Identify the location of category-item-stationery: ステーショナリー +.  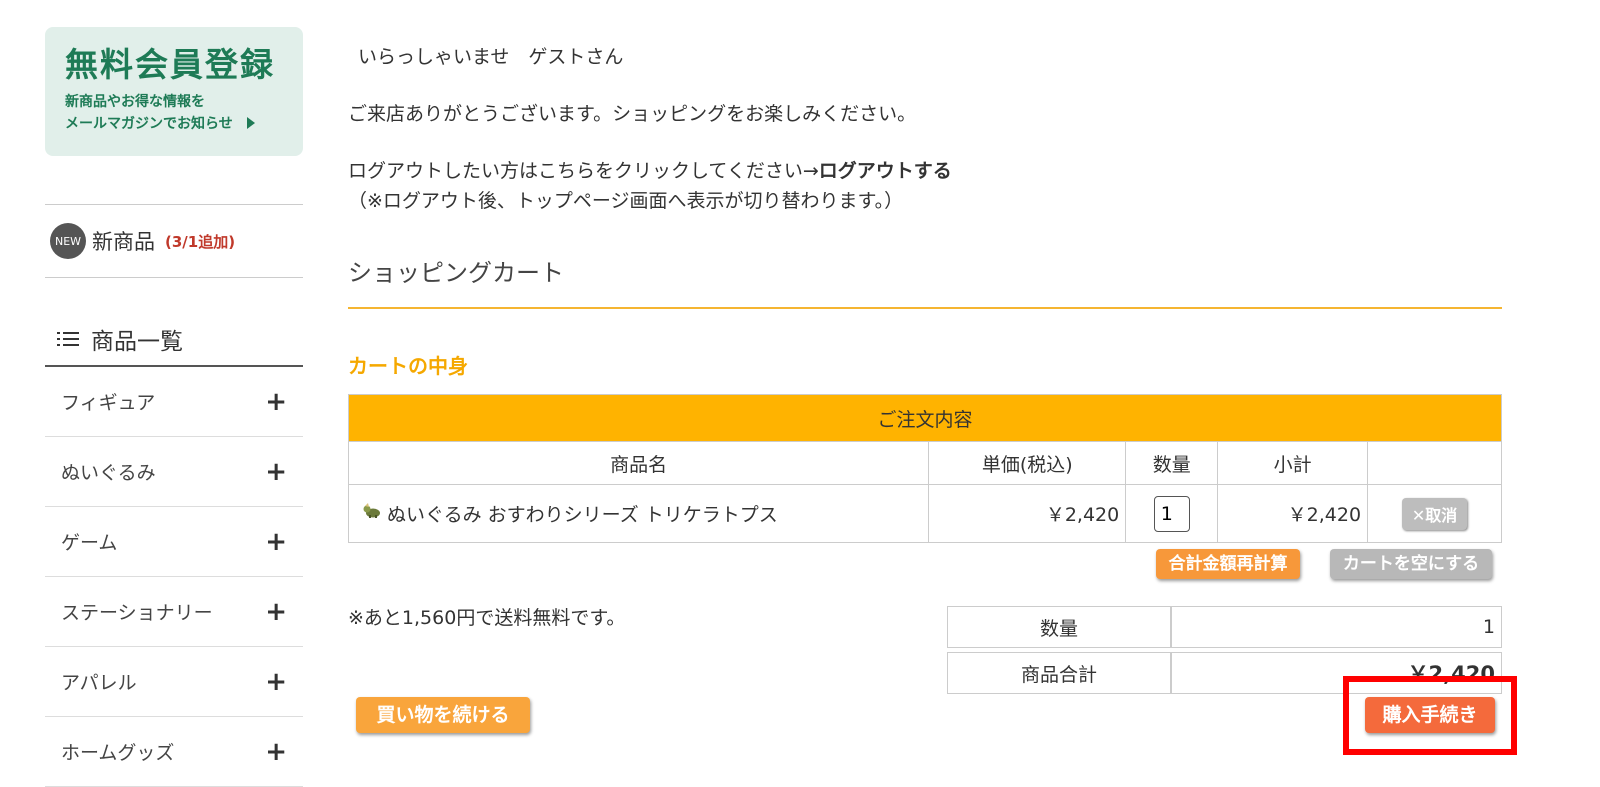
(174, 612).